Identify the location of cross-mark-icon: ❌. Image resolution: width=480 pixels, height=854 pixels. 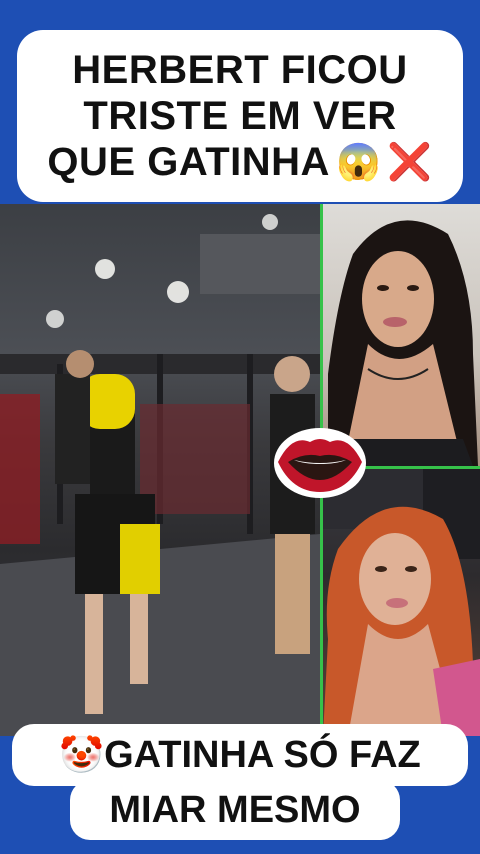
(410, 161).